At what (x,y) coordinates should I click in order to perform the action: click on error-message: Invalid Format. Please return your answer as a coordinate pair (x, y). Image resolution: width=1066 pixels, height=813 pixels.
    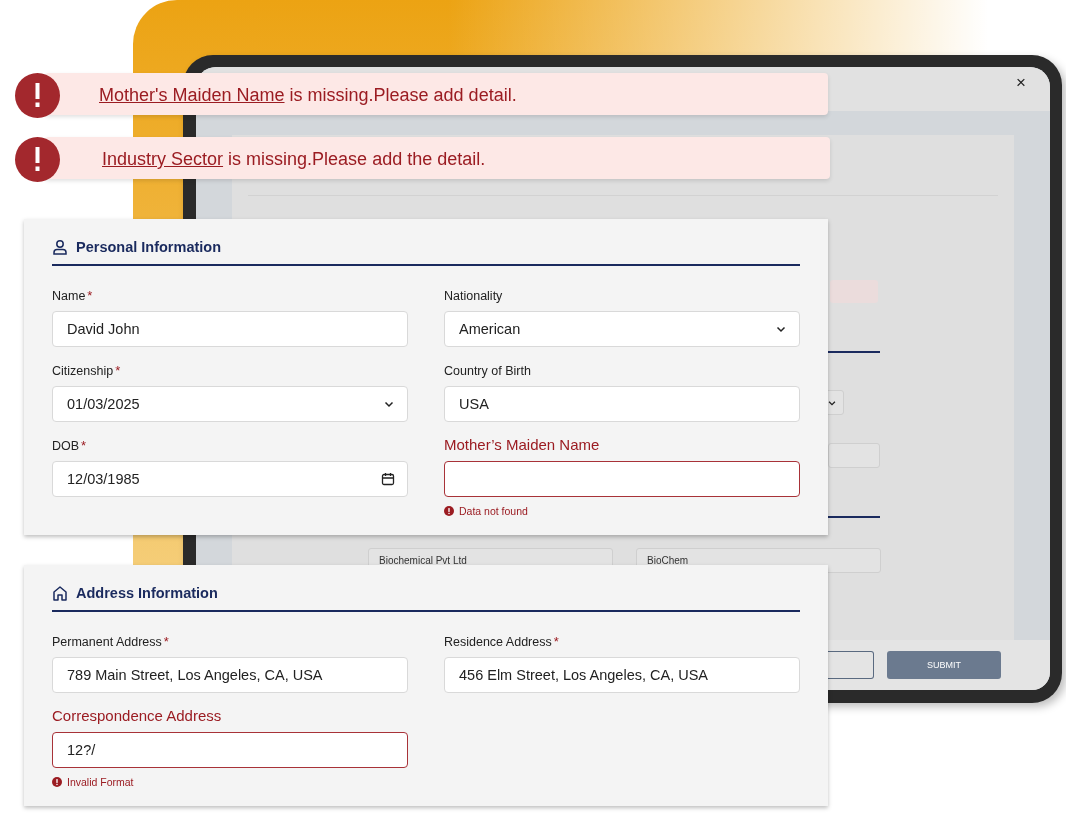
    Looking at the image, I should click on (100, 782).